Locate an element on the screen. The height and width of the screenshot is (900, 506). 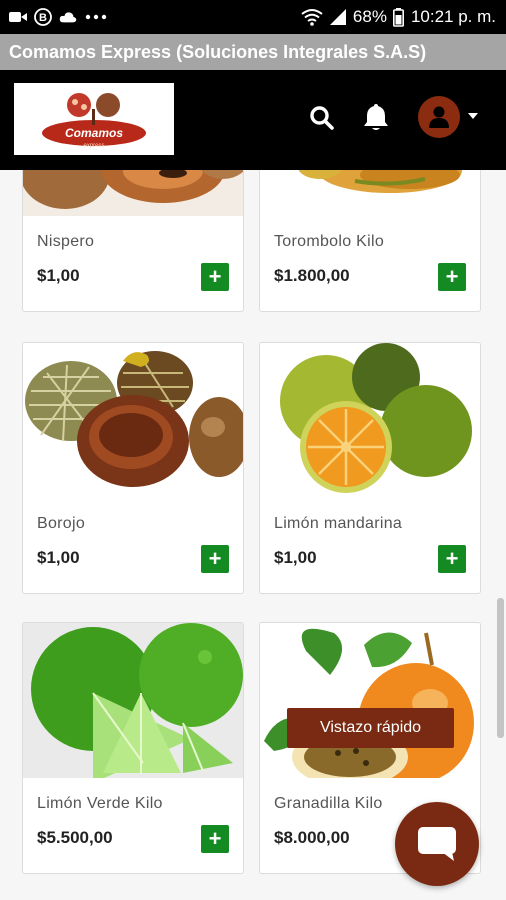
chat-button is located at coordinates (437, 844).